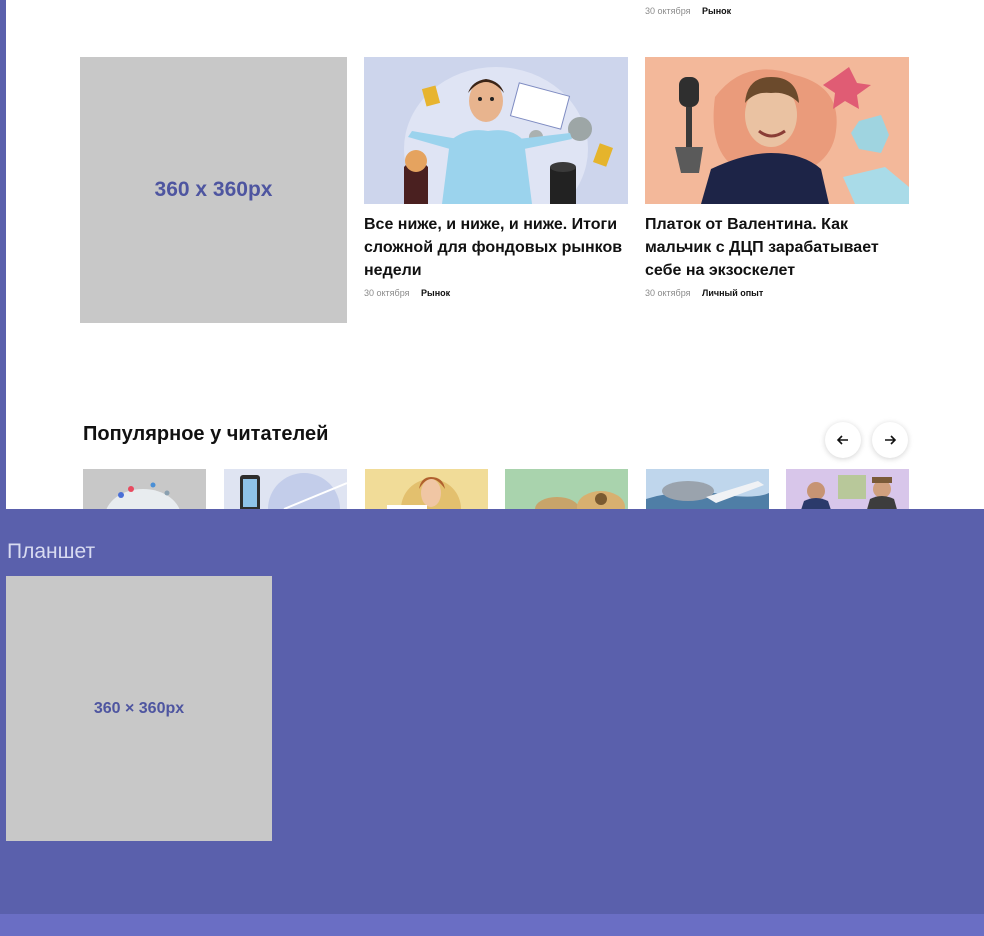 This screenshot has width=984, height=936. I want to click on top-article-tag: Рынок, so click(716, 11).